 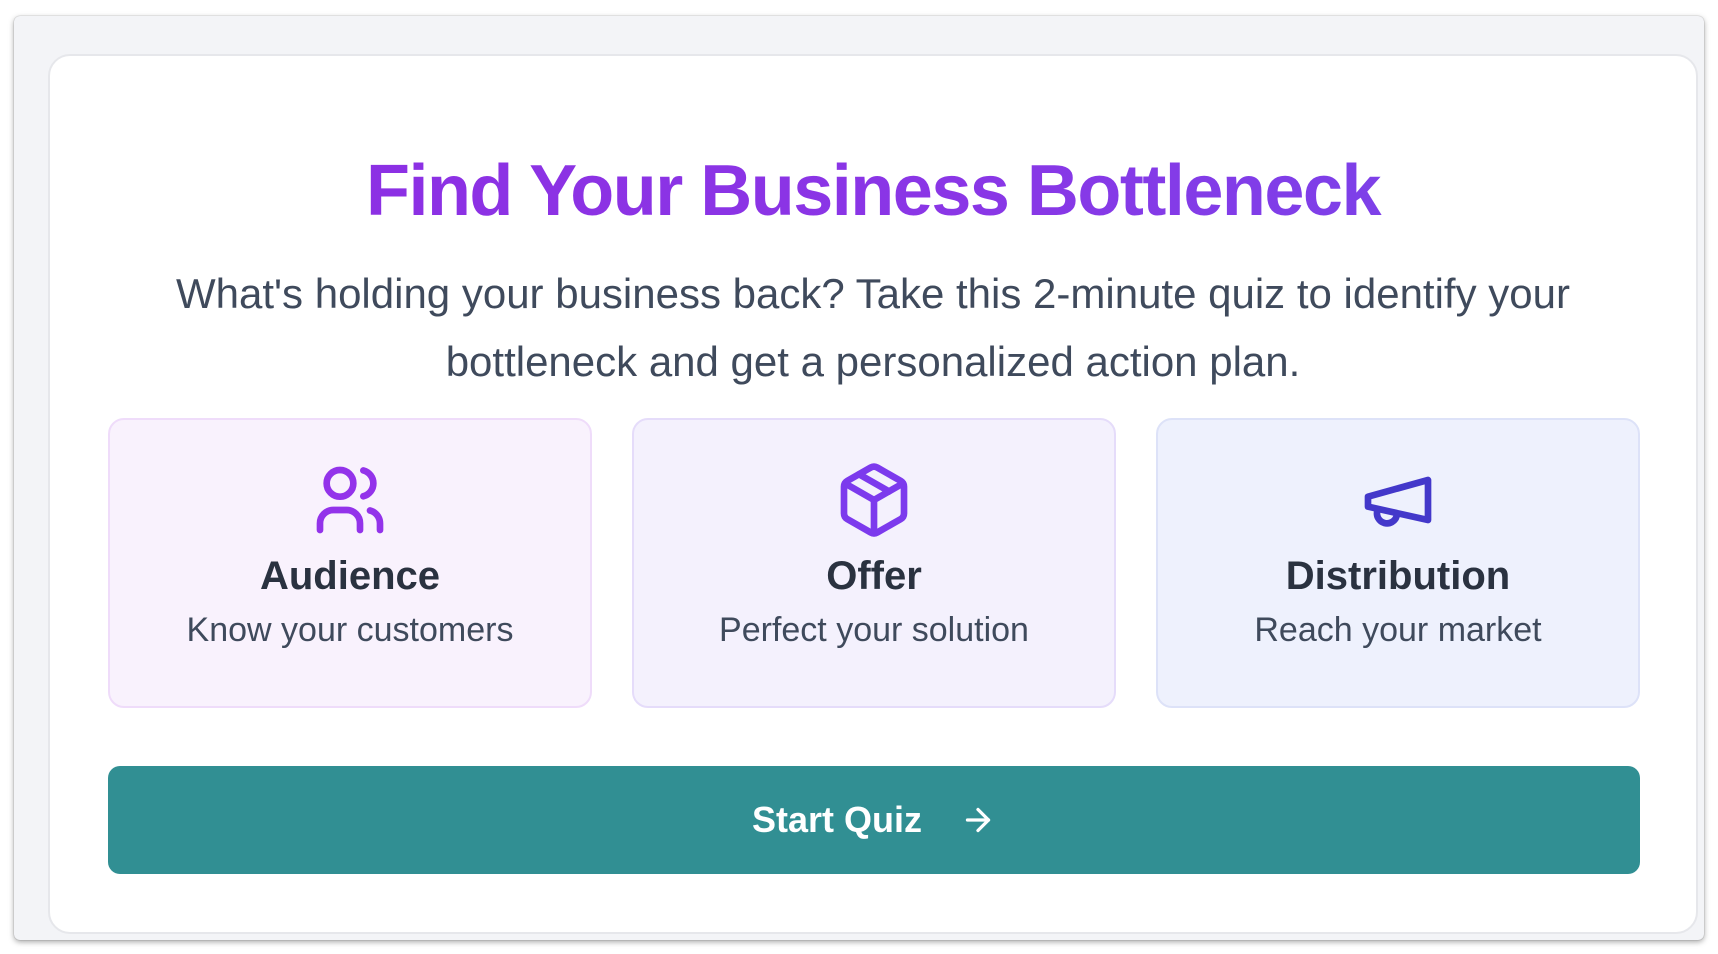 I want to click on start-quiz-button: Start Quiz, so click(x=874, y=820).